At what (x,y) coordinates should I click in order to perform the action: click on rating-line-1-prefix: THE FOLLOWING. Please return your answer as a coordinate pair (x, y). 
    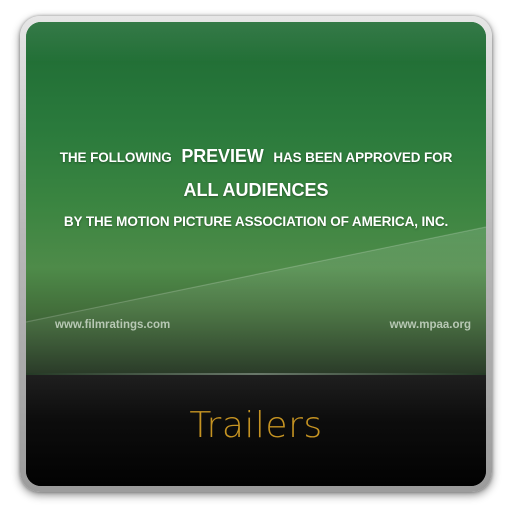
    Looking at the image, I should click on (115, 157).